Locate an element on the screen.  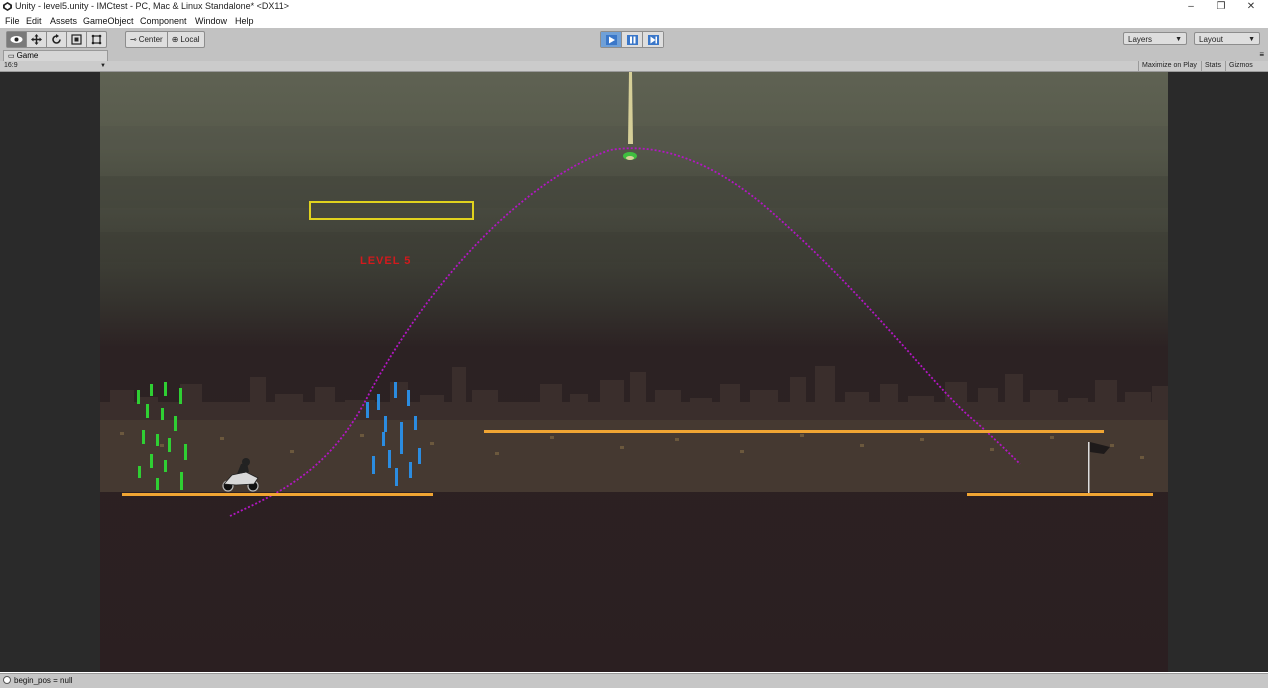
eye-icon is located at coordinates (16, 39).